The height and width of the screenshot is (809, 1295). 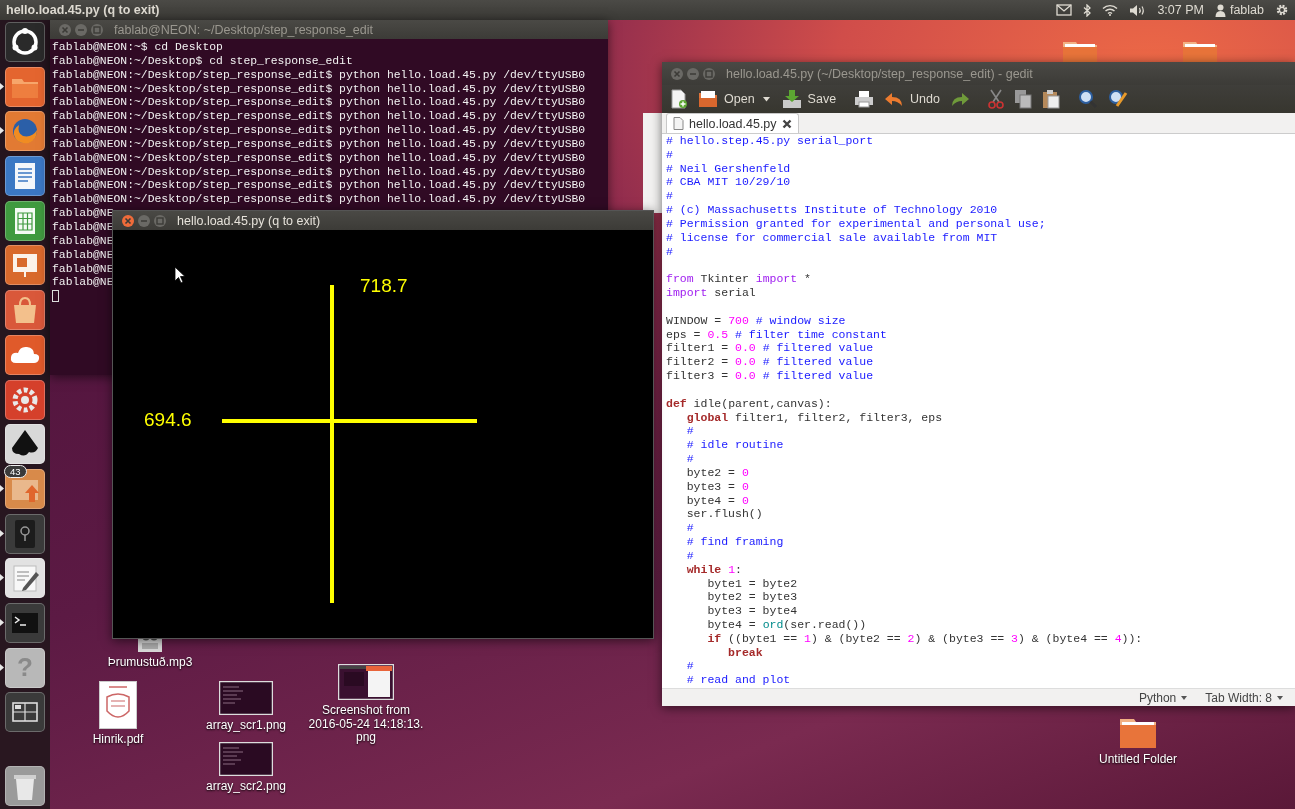 I want to click on code-line: eps = 0.5 # filter time constant, so click(x=776, y=334).